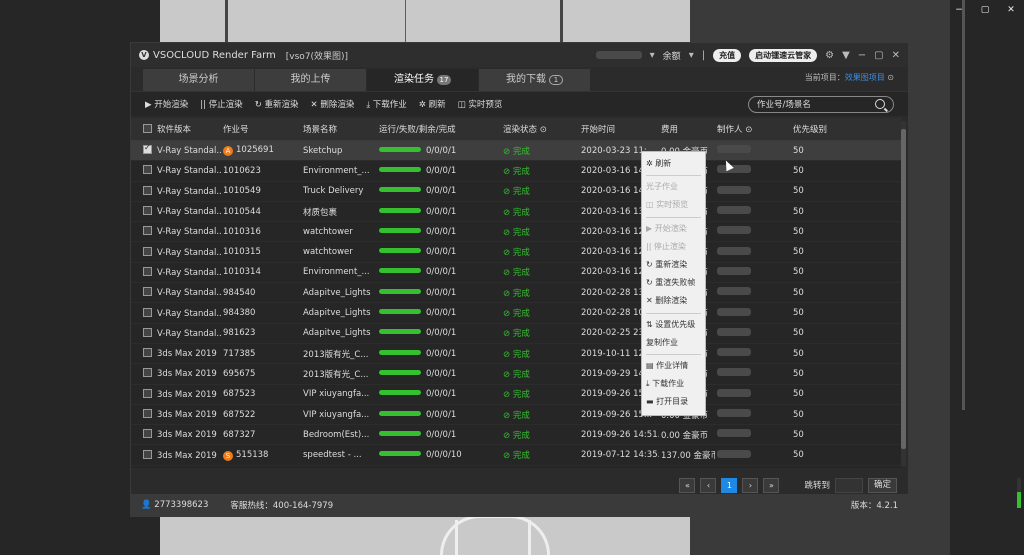 The height and width of the screenshot is (555, 1024). I want to click on context-menu-item: ▤ 作业详情, so click(673, 366).